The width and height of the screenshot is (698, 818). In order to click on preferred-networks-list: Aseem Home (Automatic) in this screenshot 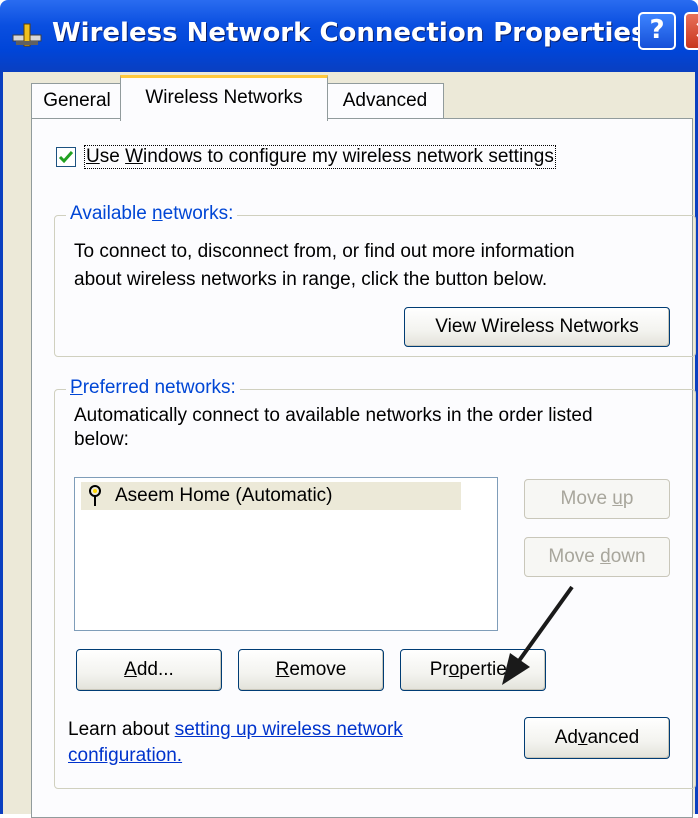, I will do `click(286, 554)`.